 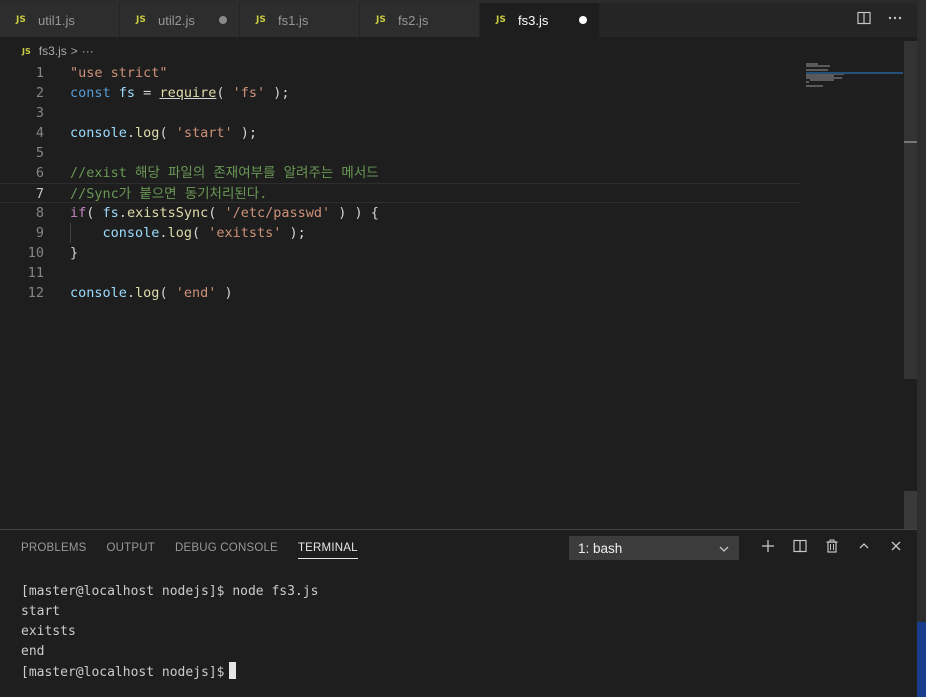 I want to click on terminal-line: exitsts, so click(x=48, y=631).